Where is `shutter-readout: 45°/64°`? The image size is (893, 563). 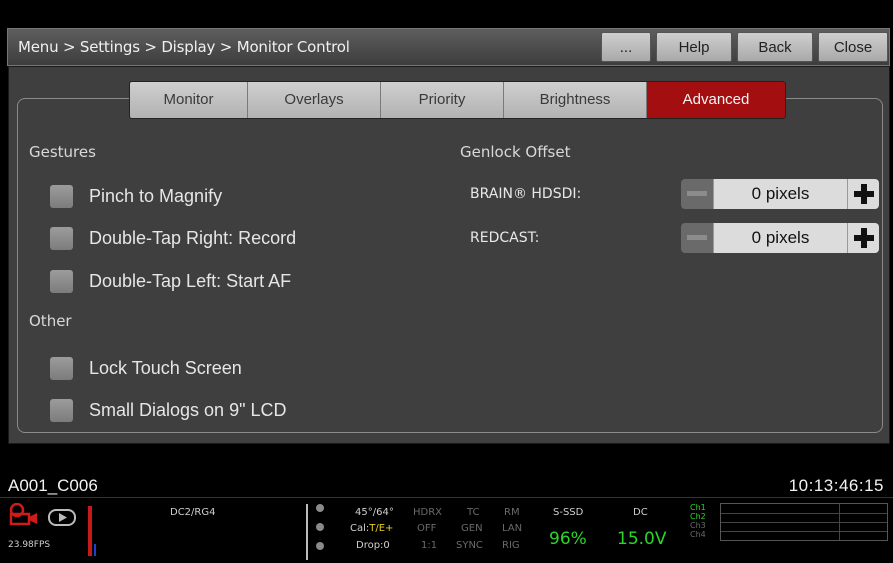
shutter-readout: 45°/64° is located at coordinates (374, 512).